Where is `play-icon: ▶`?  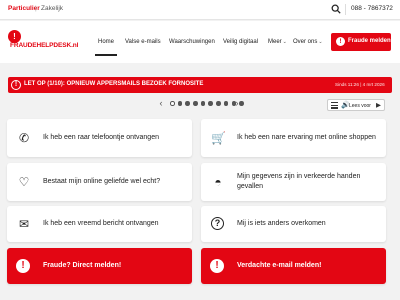 play-icon: ▶ is located at coordinates (378, 105).